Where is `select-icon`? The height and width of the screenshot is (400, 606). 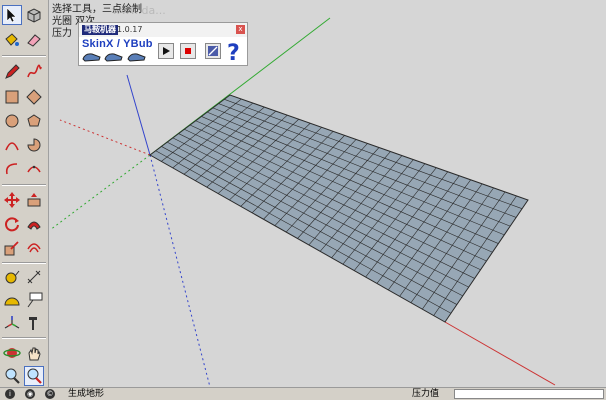
select-icon is located at coordinates (12, 15).